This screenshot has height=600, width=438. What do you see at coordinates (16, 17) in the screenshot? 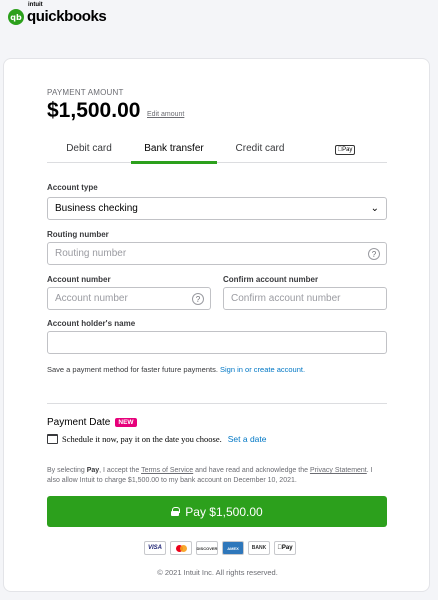
I see `quickbooks-logo-icon: qb` at bounding box center [16, 17].